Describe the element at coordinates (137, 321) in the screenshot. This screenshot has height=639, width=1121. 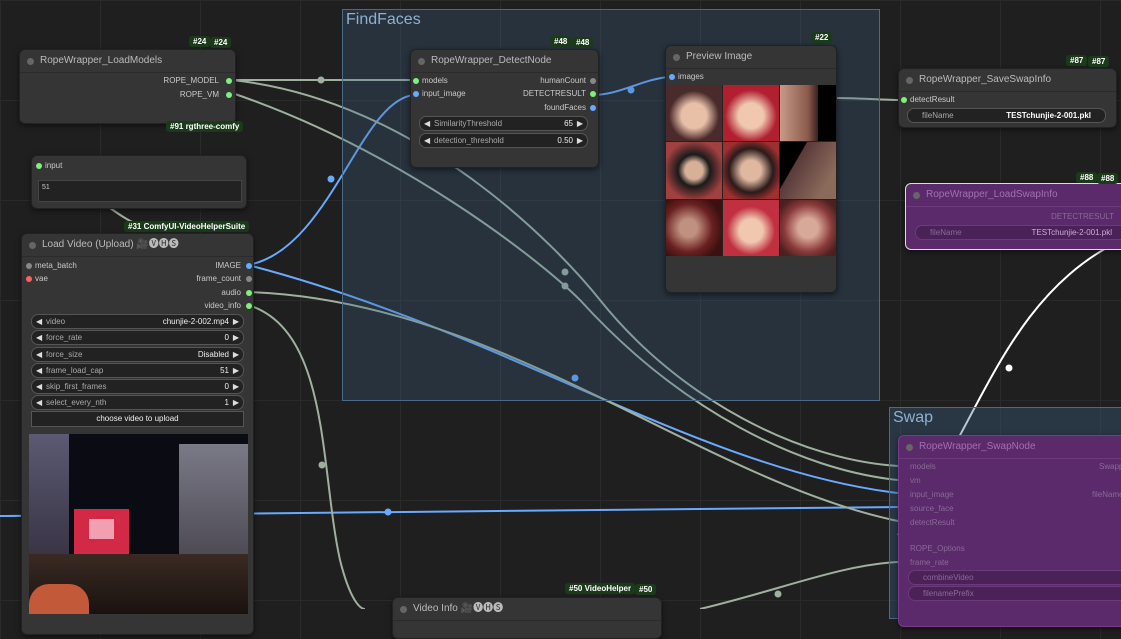
I see `widget-video: ◀ video chunjie-2-002.mp4 ▶` at that location.